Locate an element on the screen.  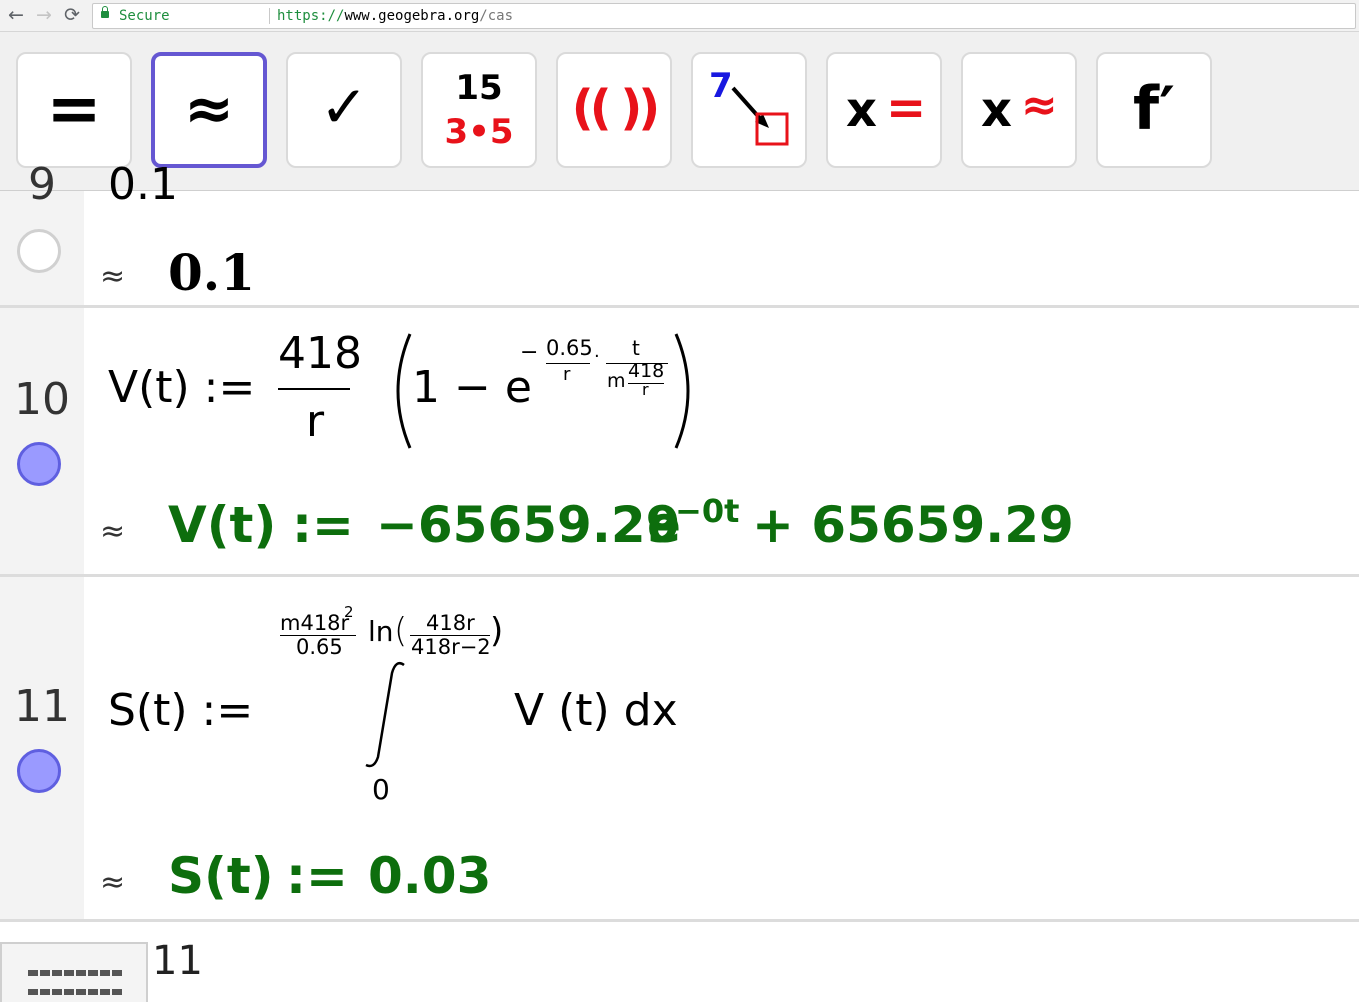
url-text: https://www.geogebra.org/cas is located at coordinates (395, 16).